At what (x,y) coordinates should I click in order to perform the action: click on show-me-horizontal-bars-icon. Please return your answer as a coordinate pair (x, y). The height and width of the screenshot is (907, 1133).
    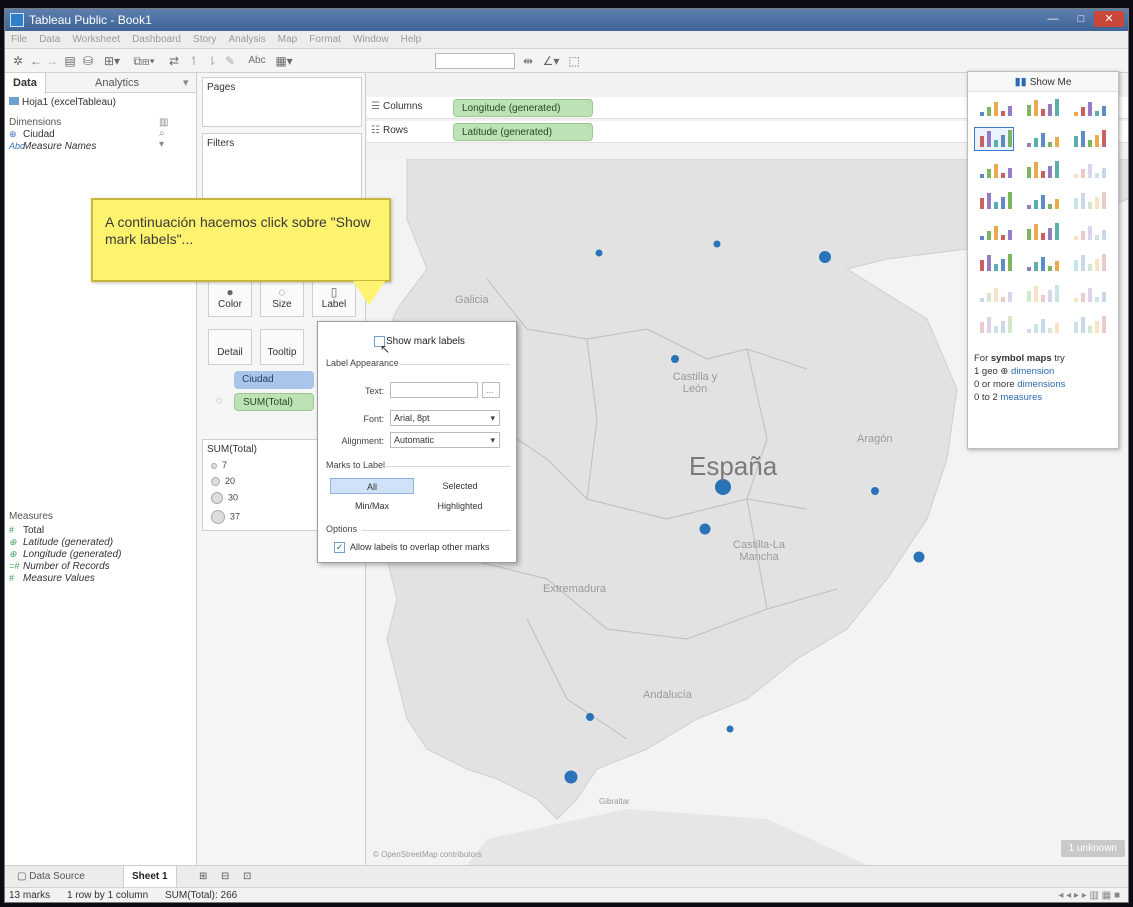
    Looking at the image, I should click on (994, 170).